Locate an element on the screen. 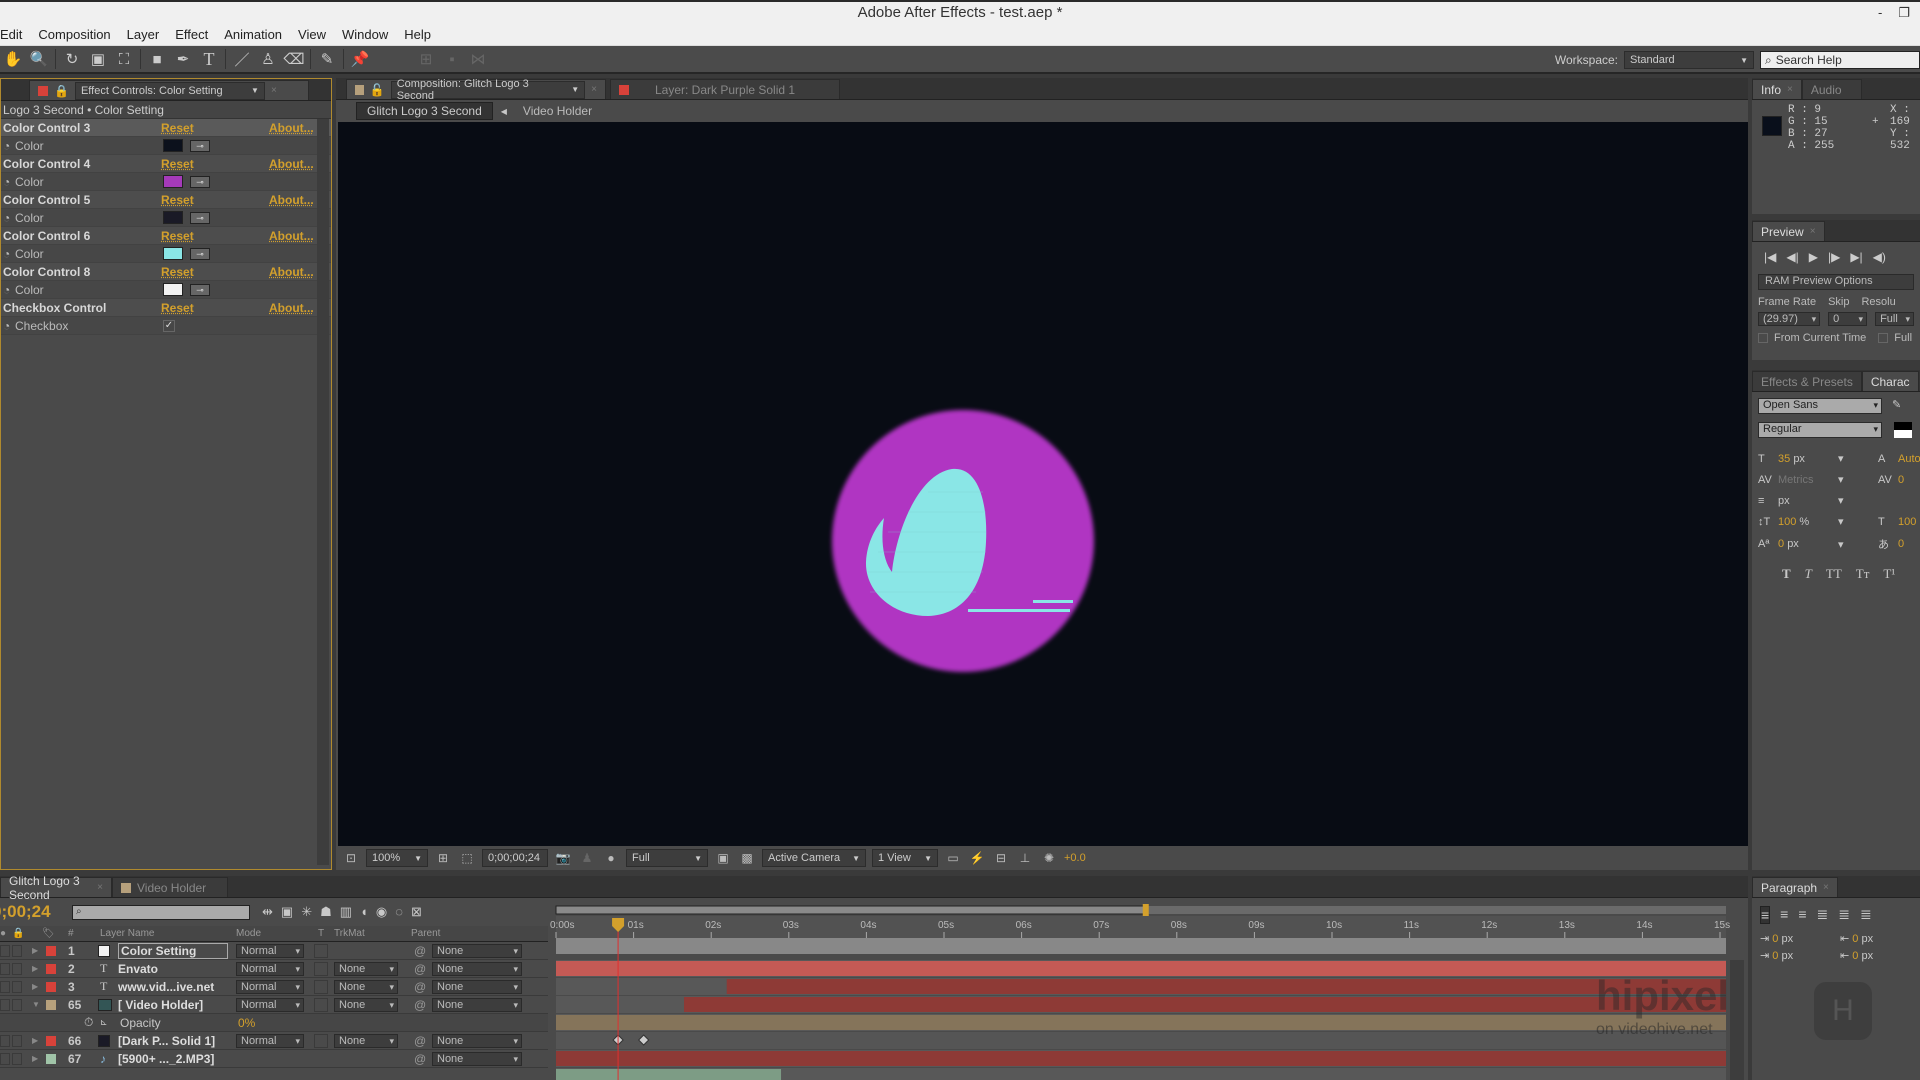 The image size is (1920, 1080). workspace-dropdown: Standard ▼ is located at coordinates (1689, 60).